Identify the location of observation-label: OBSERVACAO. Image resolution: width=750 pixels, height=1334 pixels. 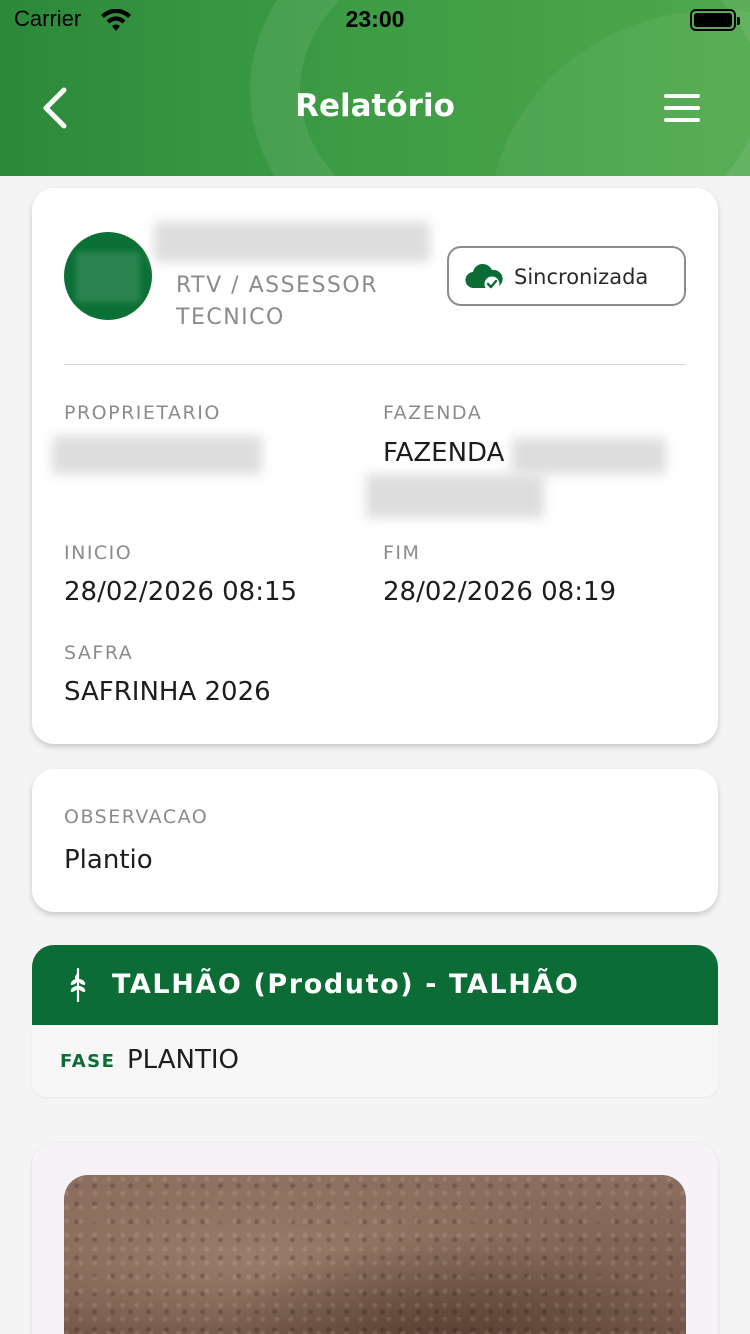
(136, 817).